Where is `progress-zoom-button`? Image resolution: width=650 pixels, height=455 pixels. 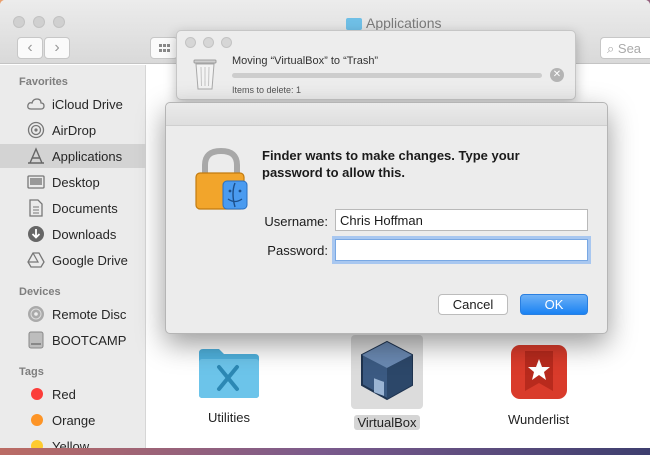 progress-zoom-button is located at coordinates (226, 42).